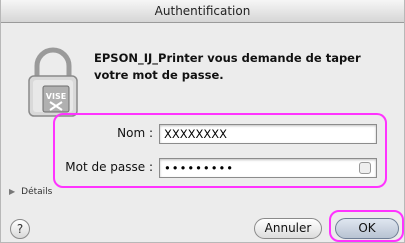 The height and width of the screenshot is (243, 405). I want to click on lock-icon: VISE, so click(53, 82).